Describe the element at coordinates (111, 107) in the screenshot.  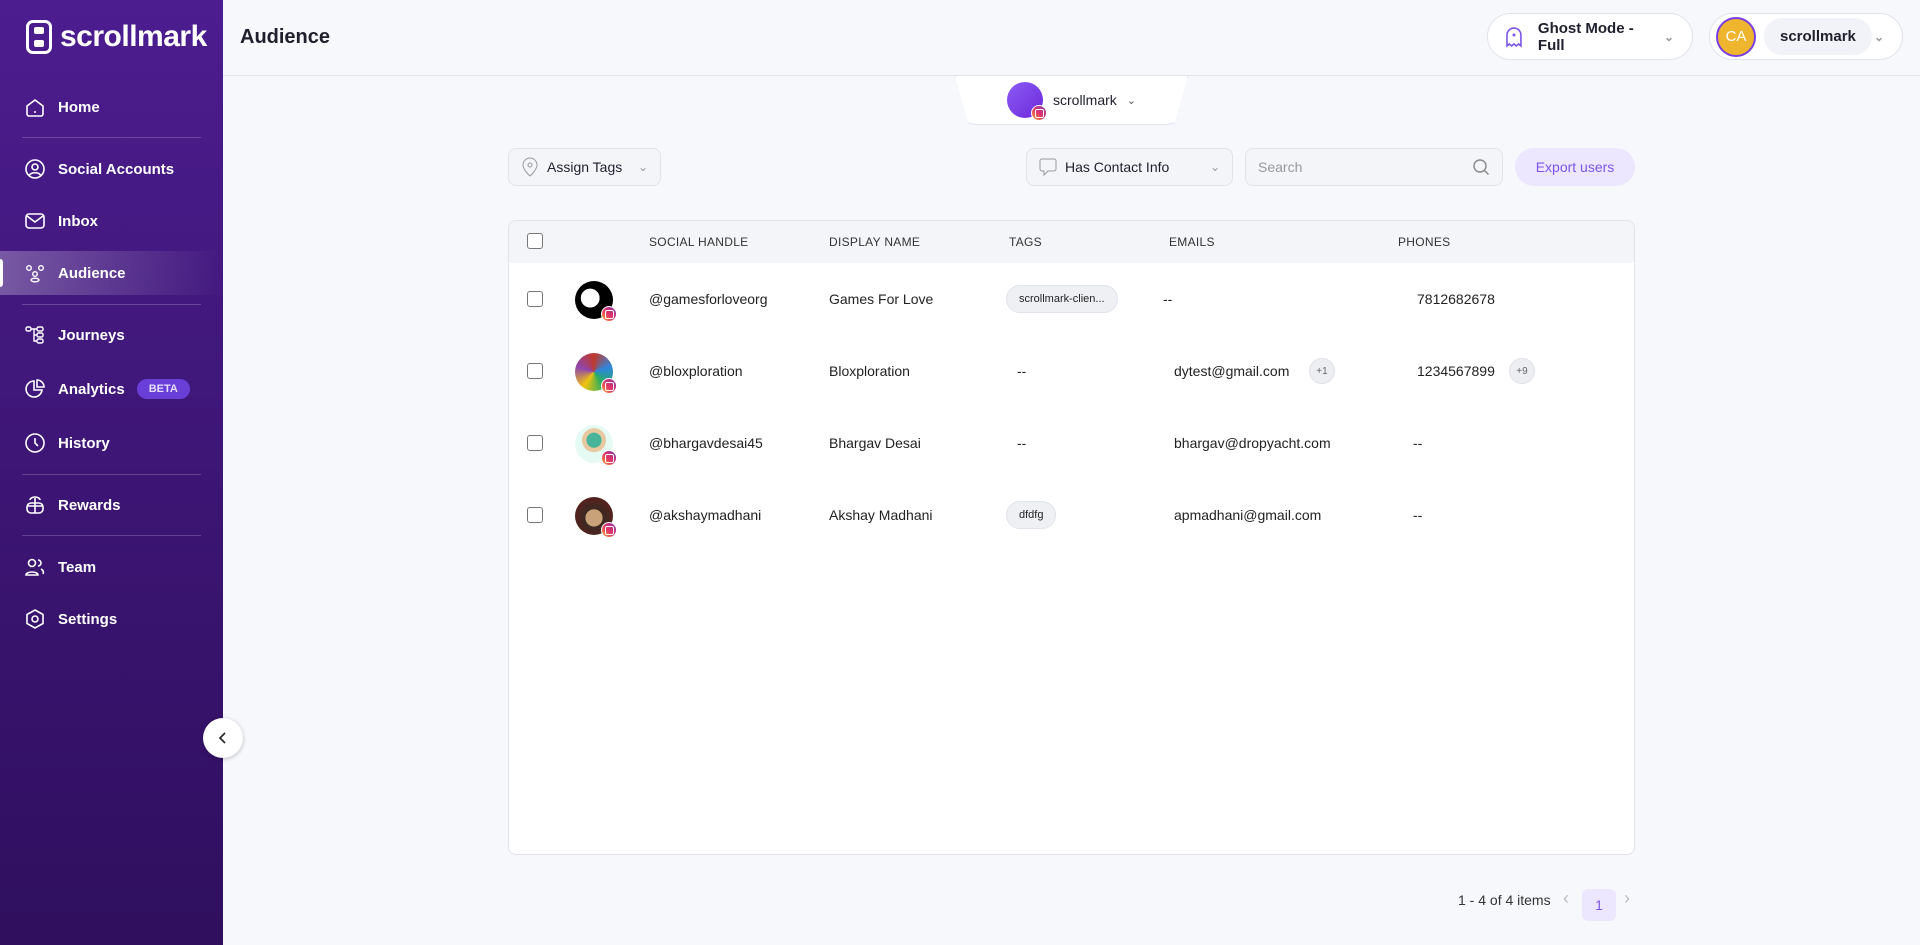
I see `sidebar-item-home: Home` at that location.